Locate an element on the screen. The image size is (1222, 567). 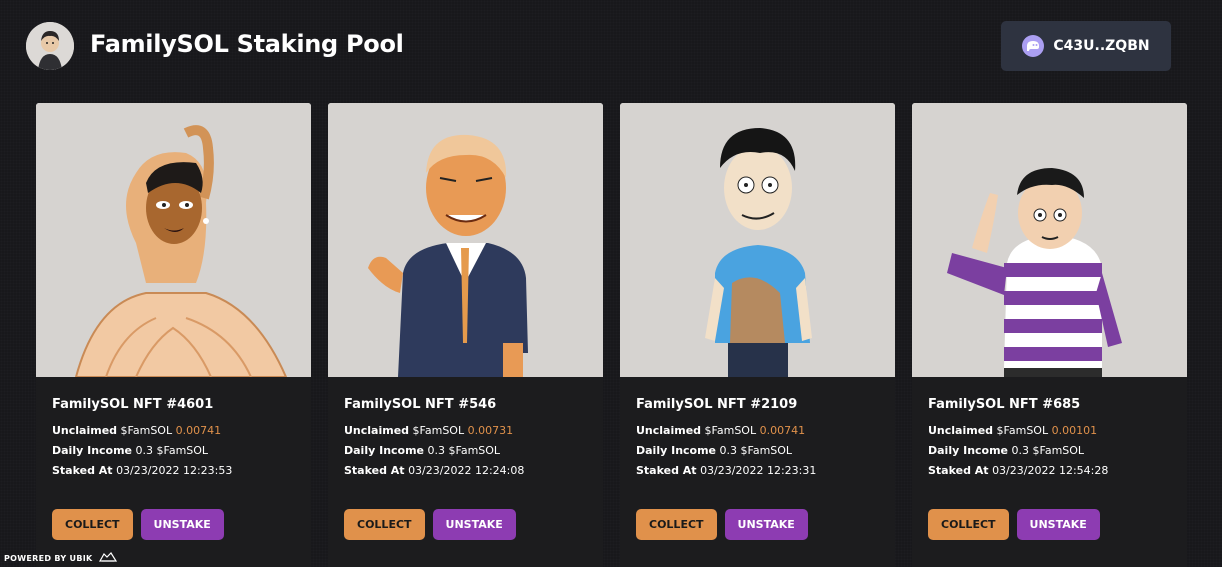
staked-at-value: 03/23/2022 12:23:53 is located at coordinates (174, 470).